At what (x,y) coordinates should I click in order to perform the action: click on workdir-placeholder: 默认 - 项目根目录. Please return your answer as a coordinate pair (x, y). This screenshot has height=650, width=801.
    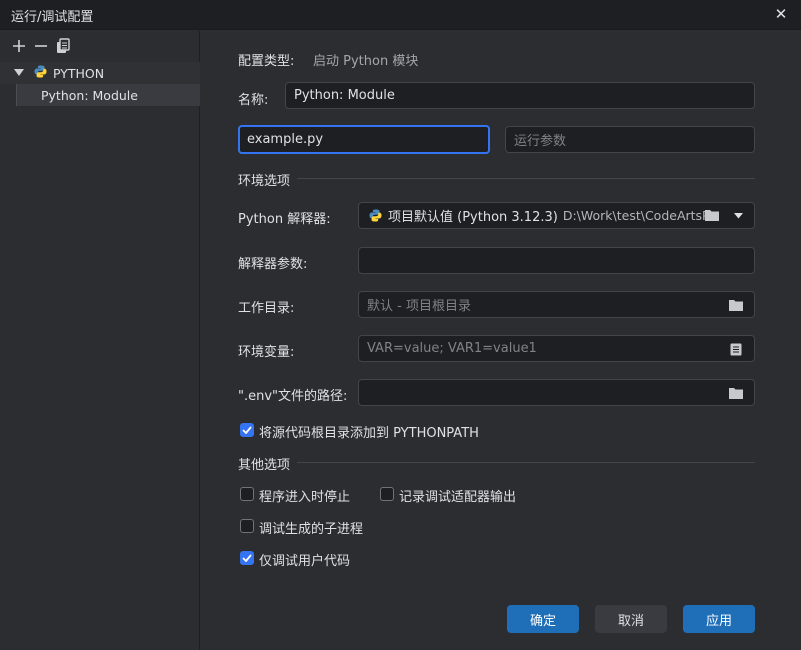
    Looking at the image, I should click on (419, 306).